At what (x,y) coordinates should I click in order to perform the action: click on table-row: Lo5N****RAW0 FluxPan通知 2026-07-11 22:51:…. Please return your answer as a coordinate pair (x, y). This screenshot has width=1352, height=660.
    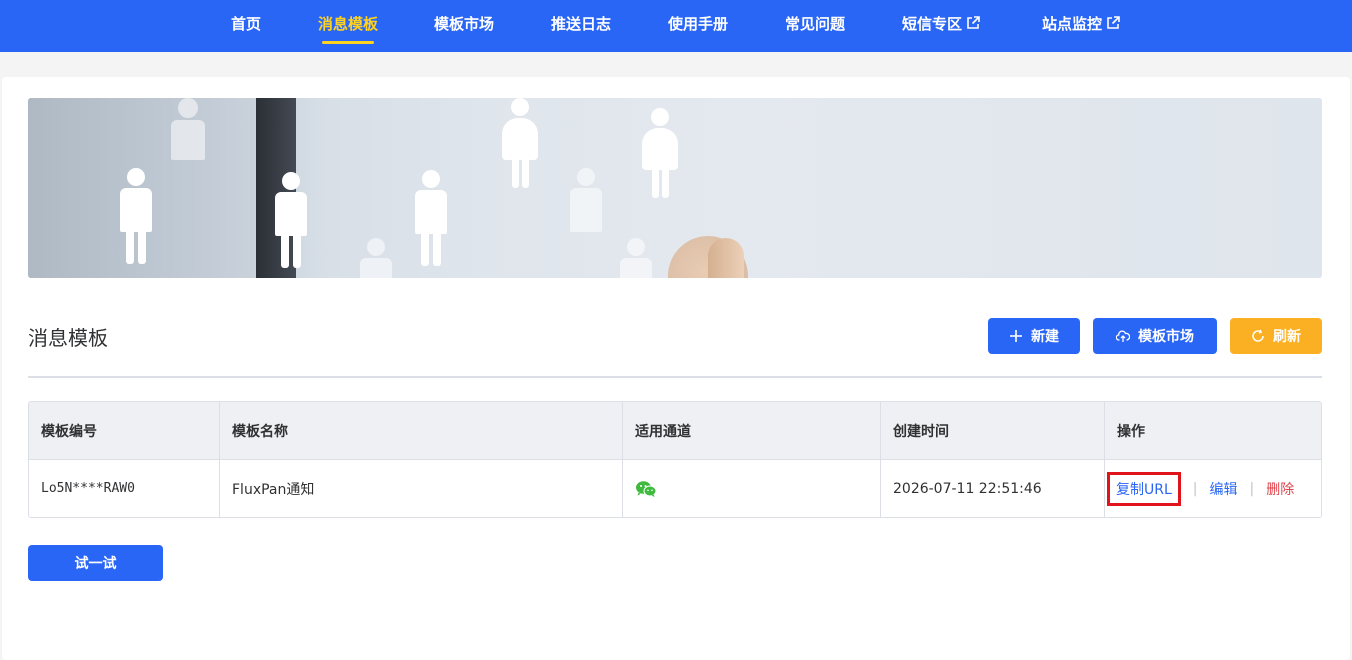
    Looking at the image, I should click on (675, 488).